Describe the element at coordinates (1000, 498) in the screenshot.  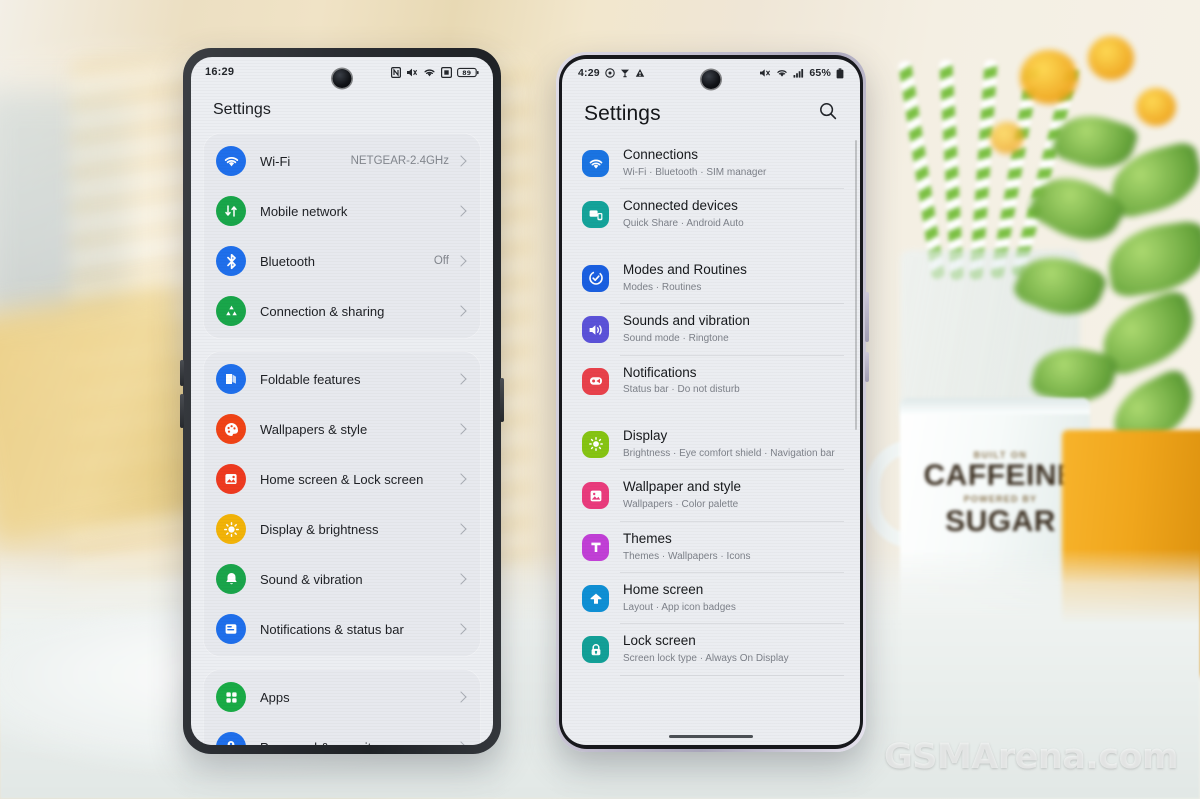
I see `mug-label-line3: POWERED BY` at that location.